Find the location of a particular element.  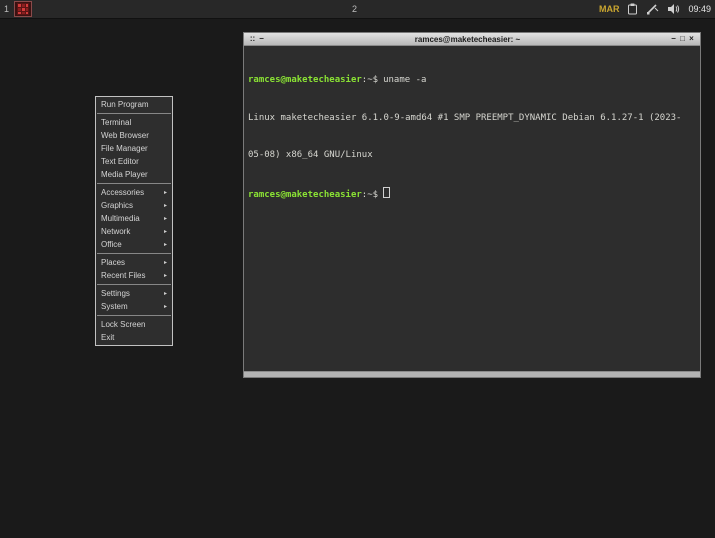

workspace-2-label: 2 is located at coordinates (354, 9).